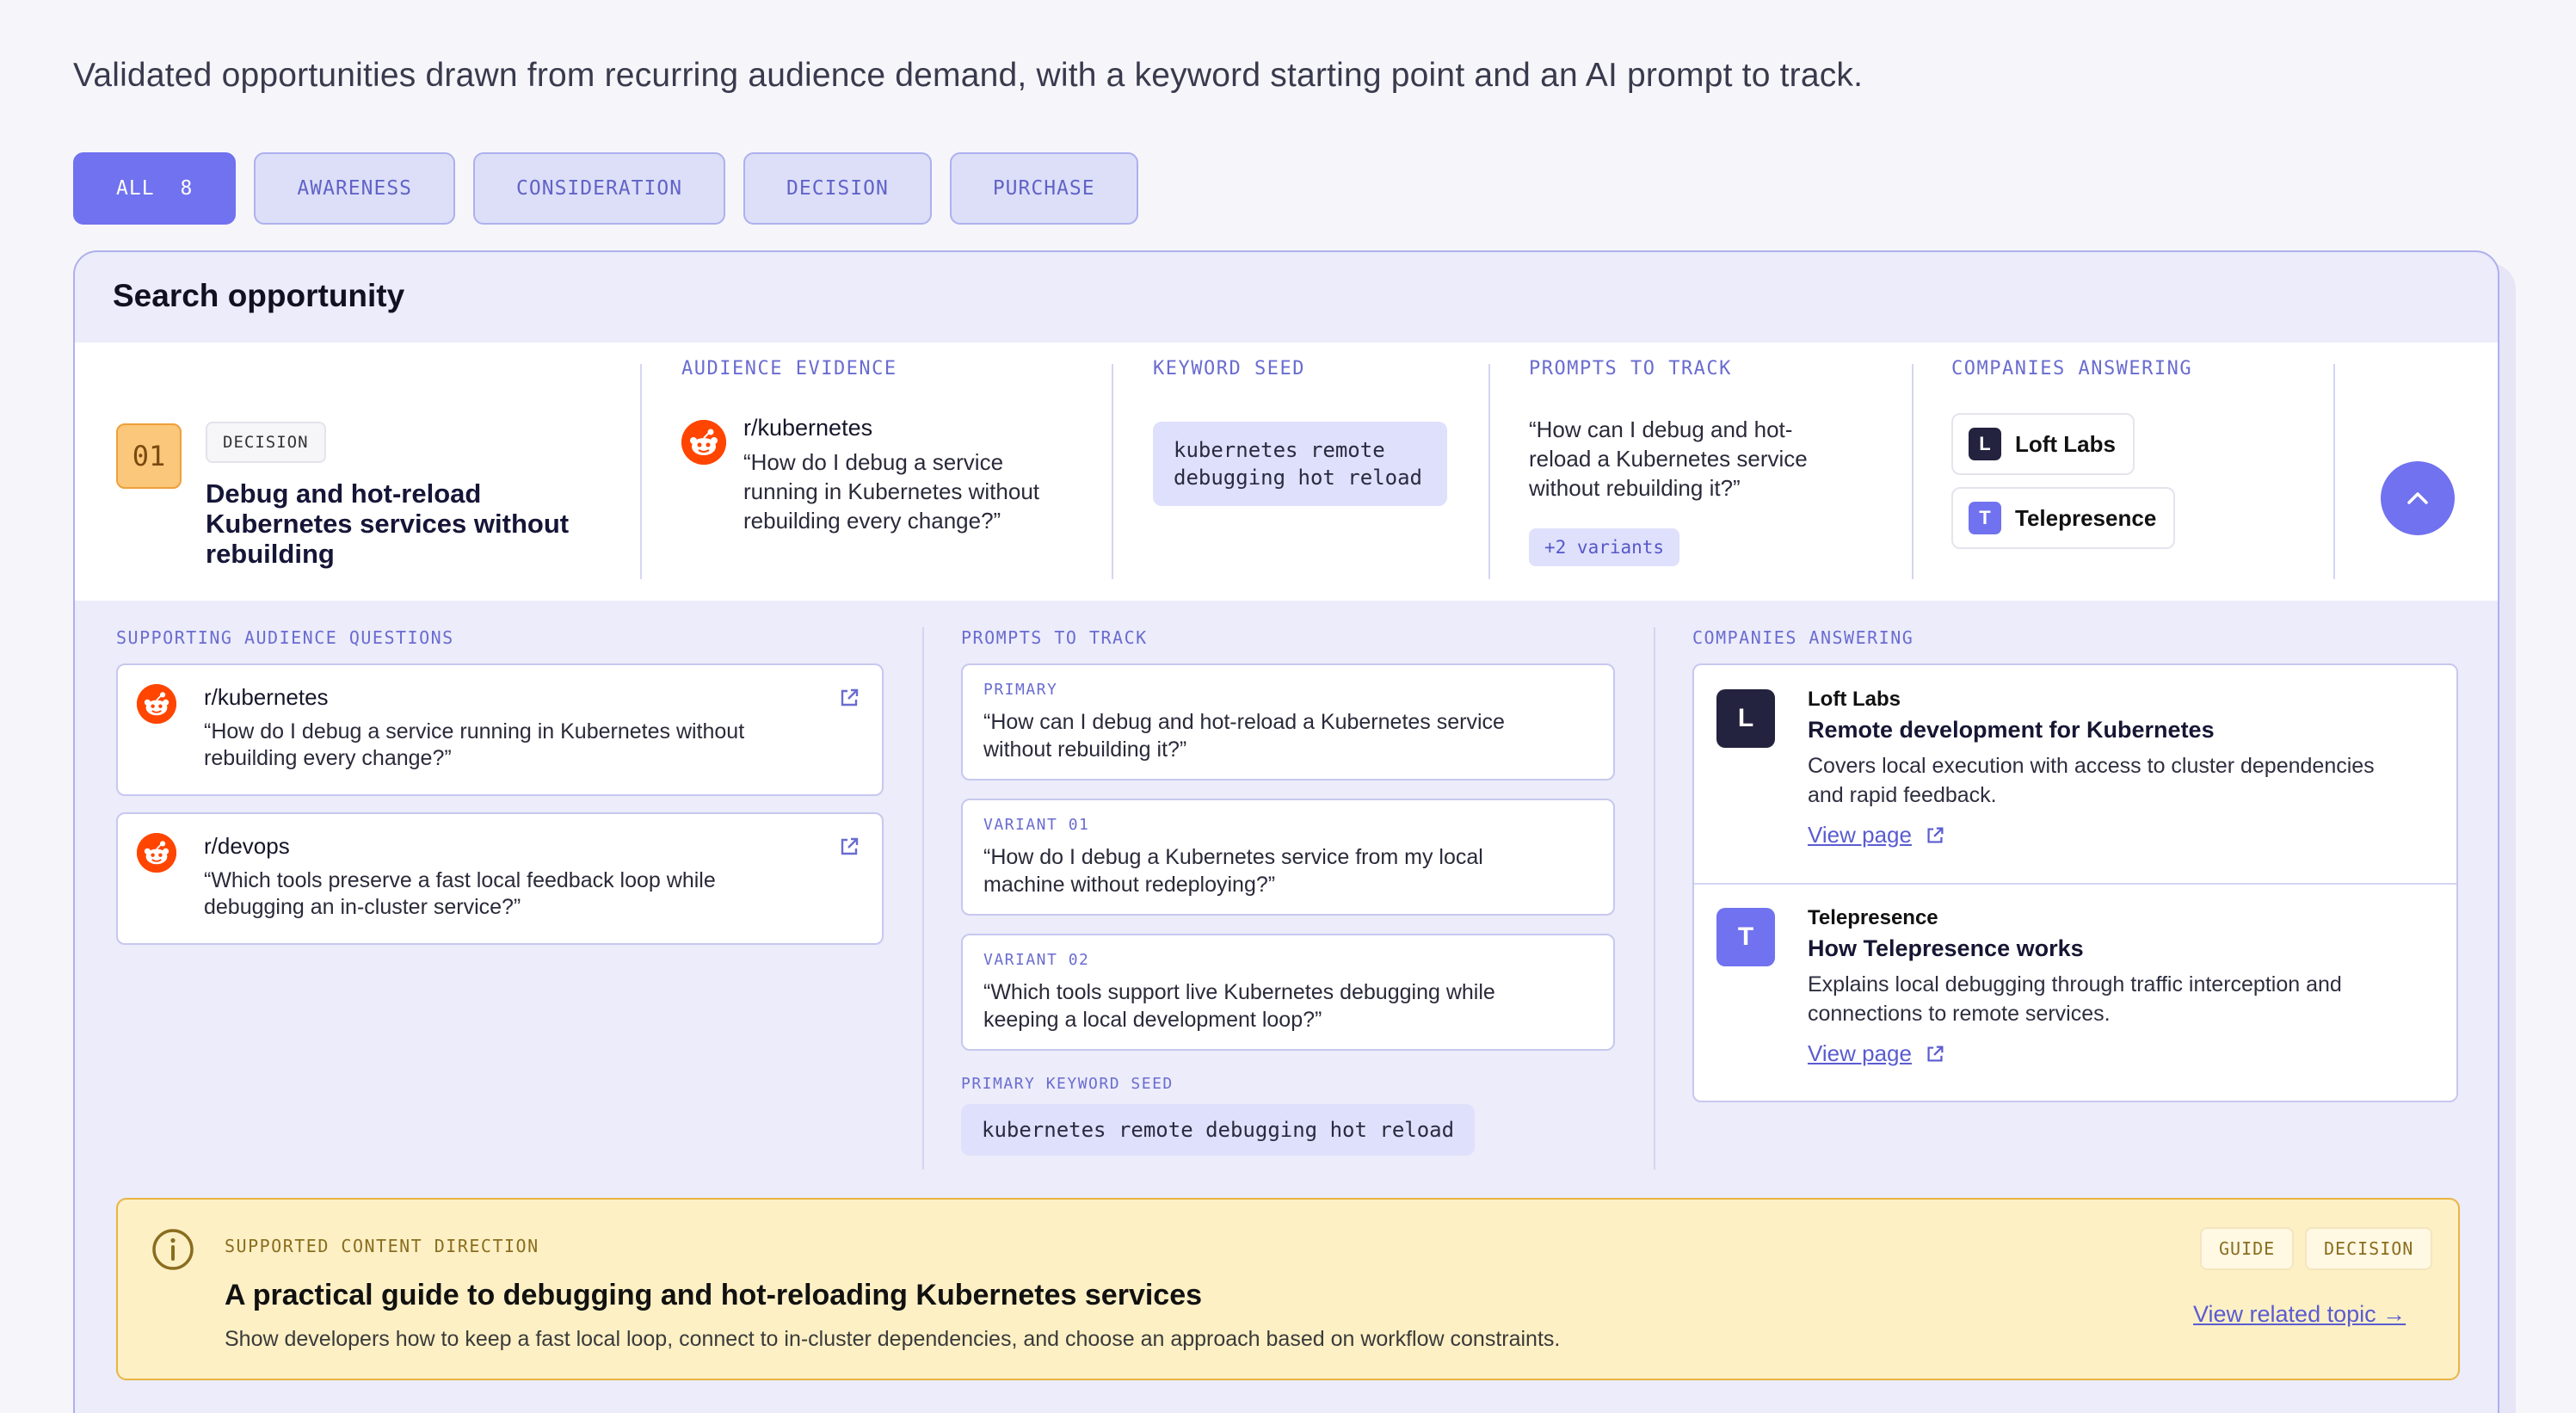 The width and height of the screenshot is (2576, 1413). Describe the element at coordinates (149, 456) in the screenshot. I see `opportunity-number-badge: 01` at that location.